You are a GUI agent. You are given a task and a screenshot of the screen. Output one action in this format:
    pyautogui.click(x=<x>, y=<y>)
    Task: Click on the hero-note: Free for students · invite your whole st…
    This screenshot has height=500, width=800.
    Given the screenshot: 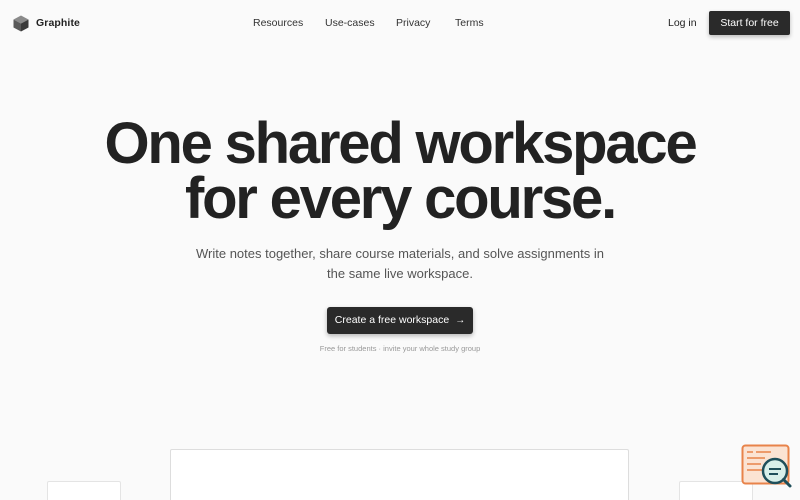 What is the action you would take?
    pyautogui.click(x=400, y=348)
    